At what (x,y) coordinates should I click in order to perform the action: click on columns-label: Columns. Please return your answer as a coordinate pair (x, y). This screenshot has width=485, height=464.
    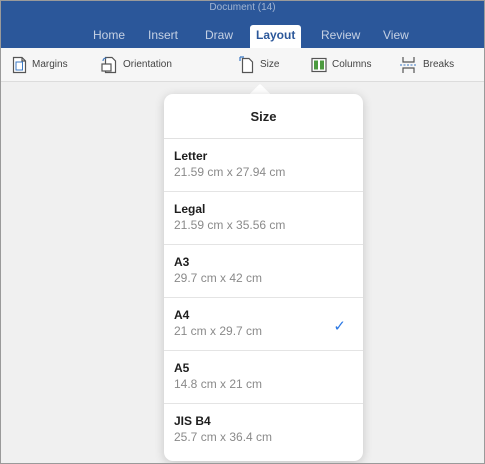
    Looking at the image, I should click on (352, 64).